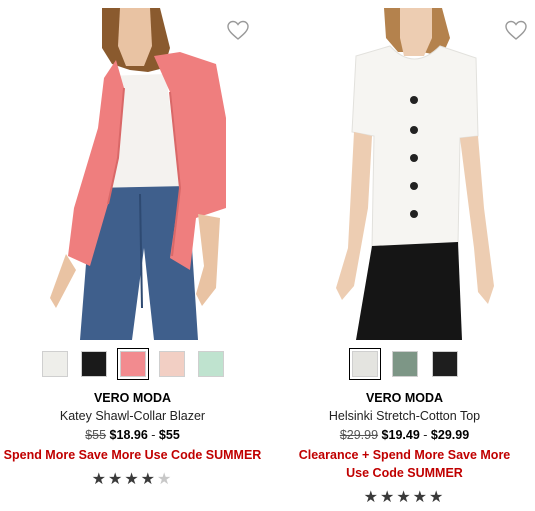 Image resolution: width=535 pixels, height=511 pixels. Describe the element at coordinates (96, 435) in the screenshot. I see `original-price: $55` at that location.